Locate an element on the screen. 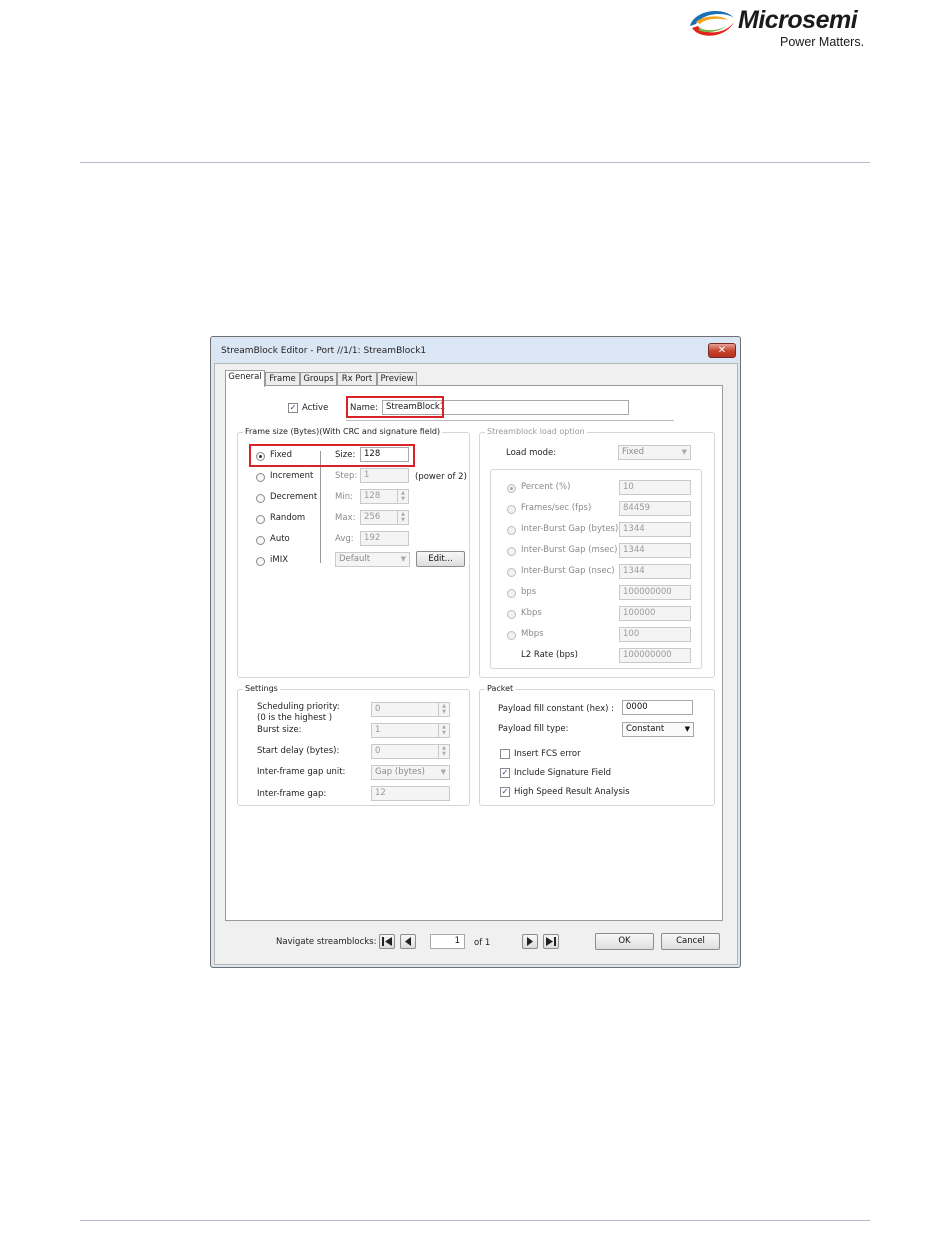 The width and height of the screenshot is (950, 1254). microsemi-logo-icon is located at coordinates (712, 23).